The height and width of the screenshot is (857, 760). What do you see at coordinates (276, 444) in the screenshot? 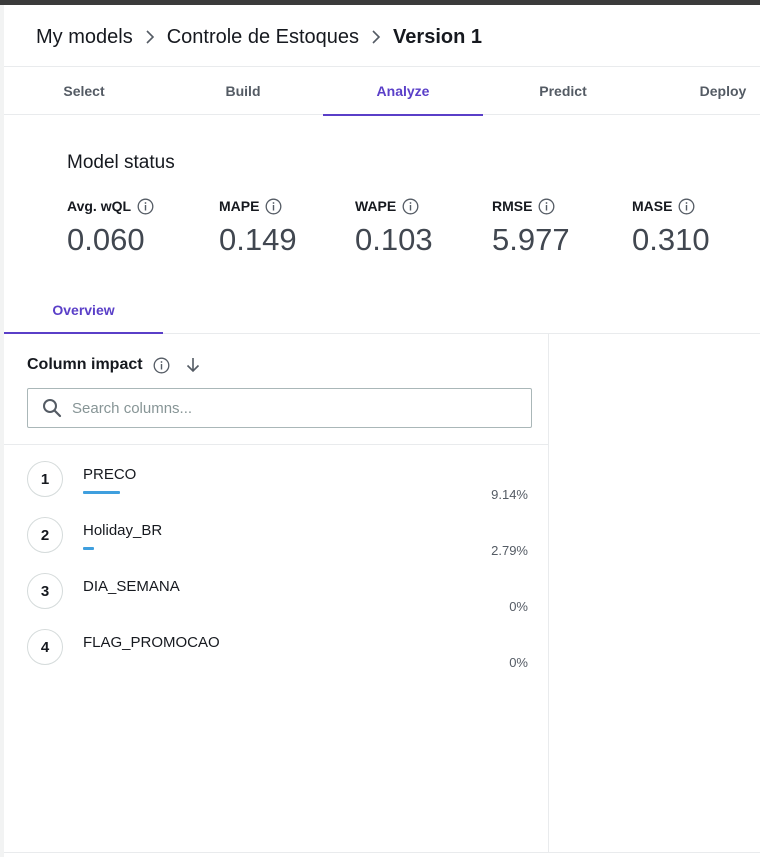
I see `divider` at bounding box center [276, 444].